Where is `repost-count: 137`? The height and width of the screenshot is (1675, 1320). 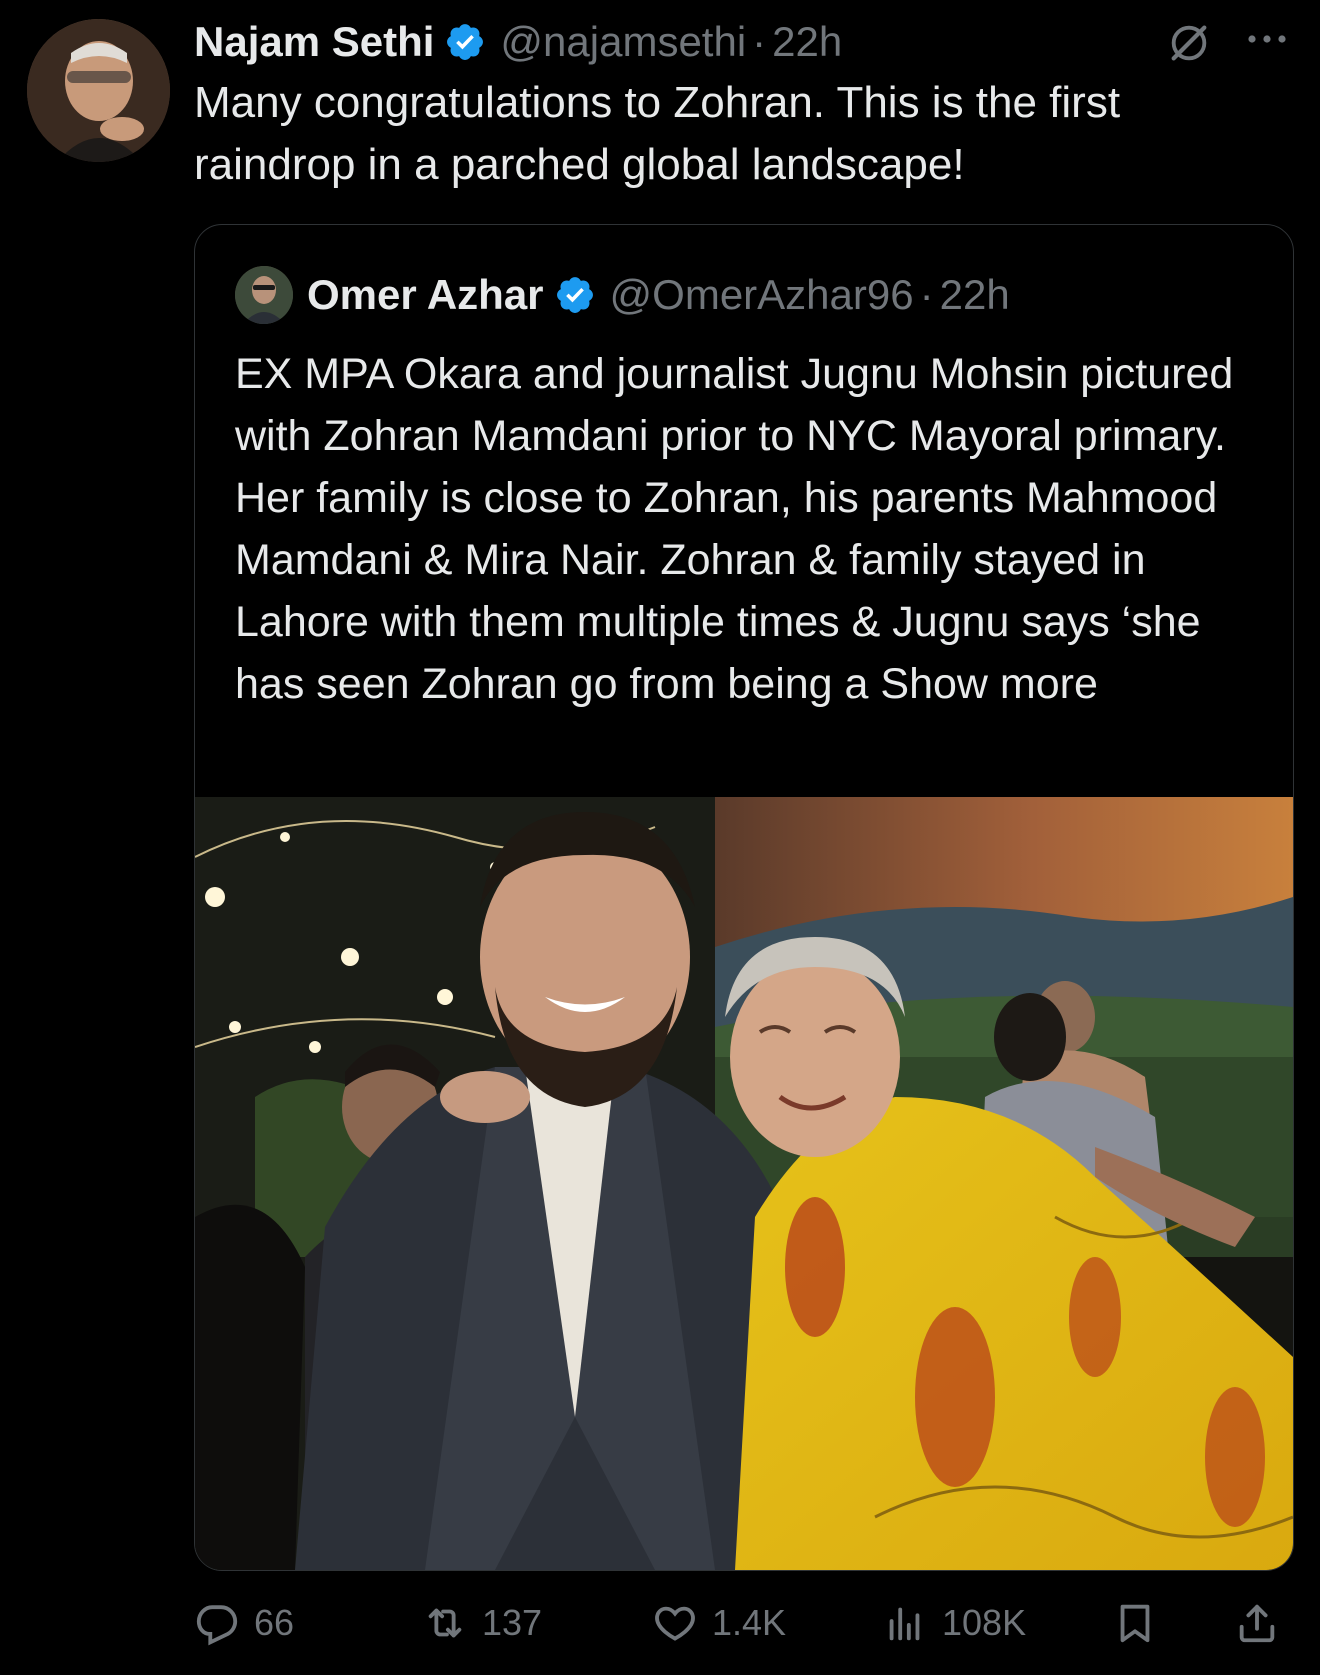
repost-count: 137 is located at coordinates (512, 1622).